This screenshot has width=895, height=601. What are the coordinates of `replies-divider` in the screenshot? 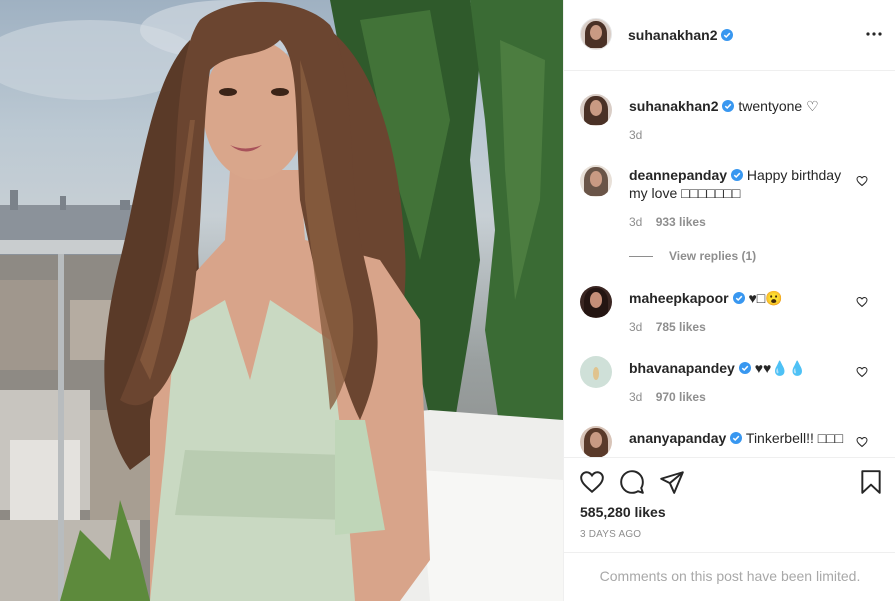 It's located at (641, 257).